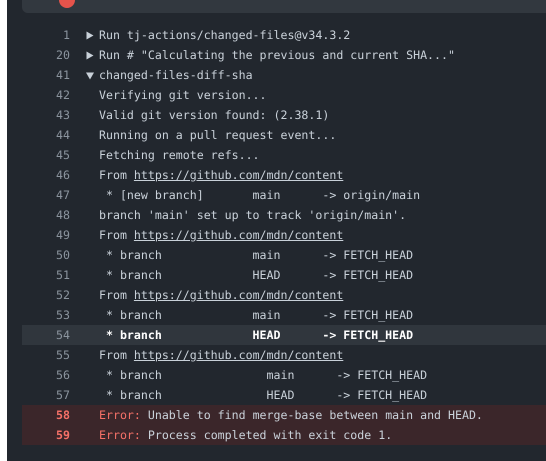  I want to click on line-number: 47, so click(62, 195).